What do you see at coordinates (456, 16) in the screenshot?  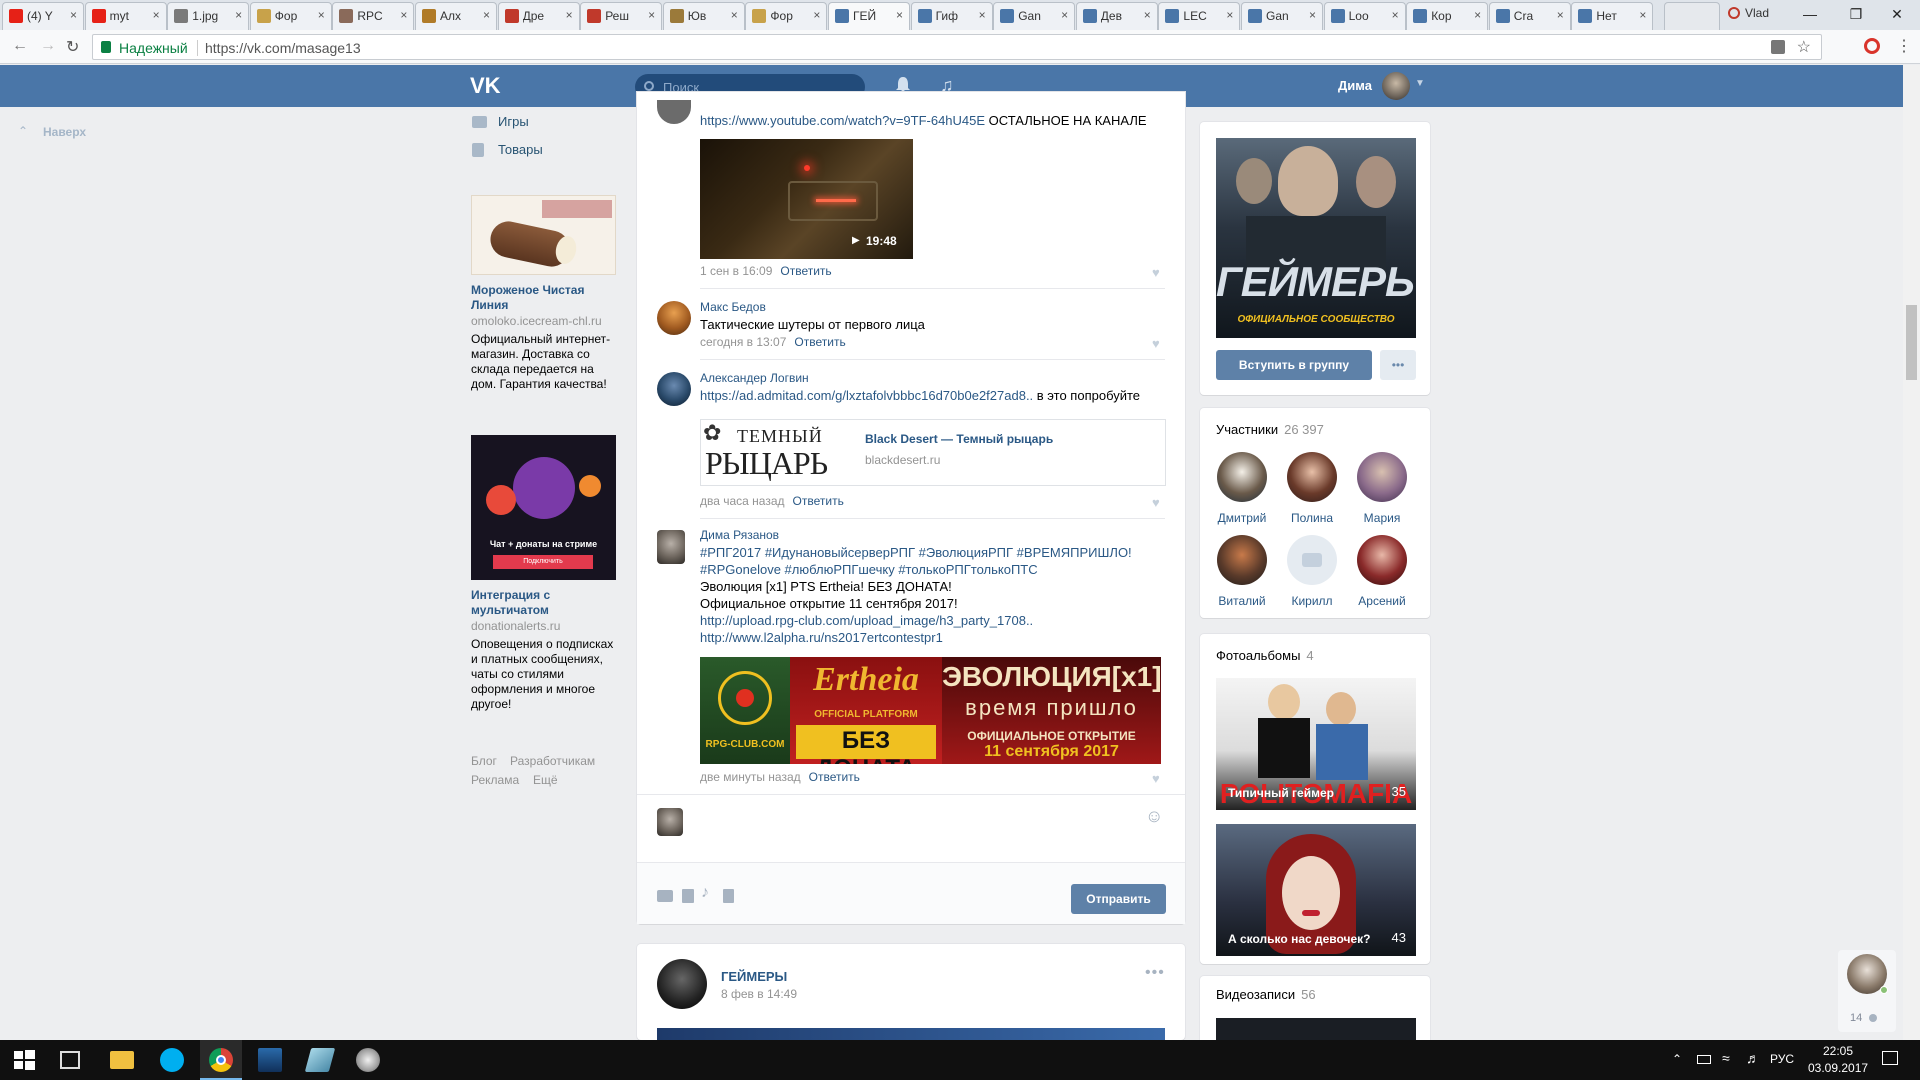 I see `browser-tab: Алх ×` at bounding box center [456, 16].